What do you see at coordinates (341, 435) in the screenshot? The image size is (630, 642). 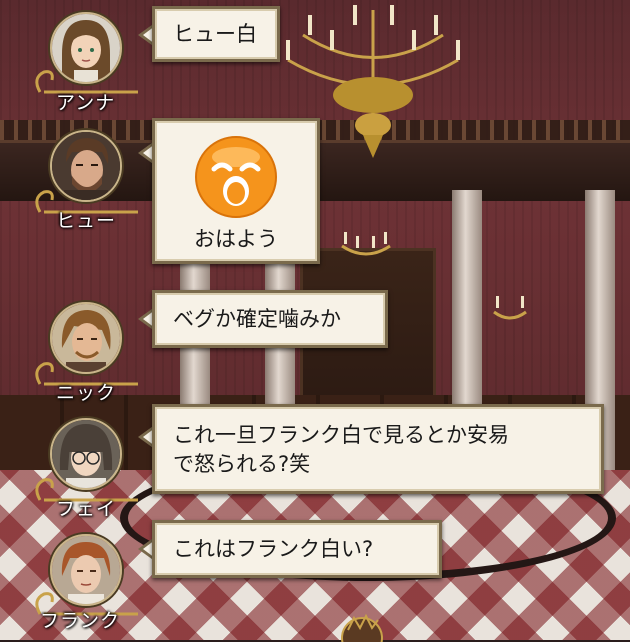 I see `message-text-line: これ一旦フランク白で見るとか安易` at bounding box center [341, 435].